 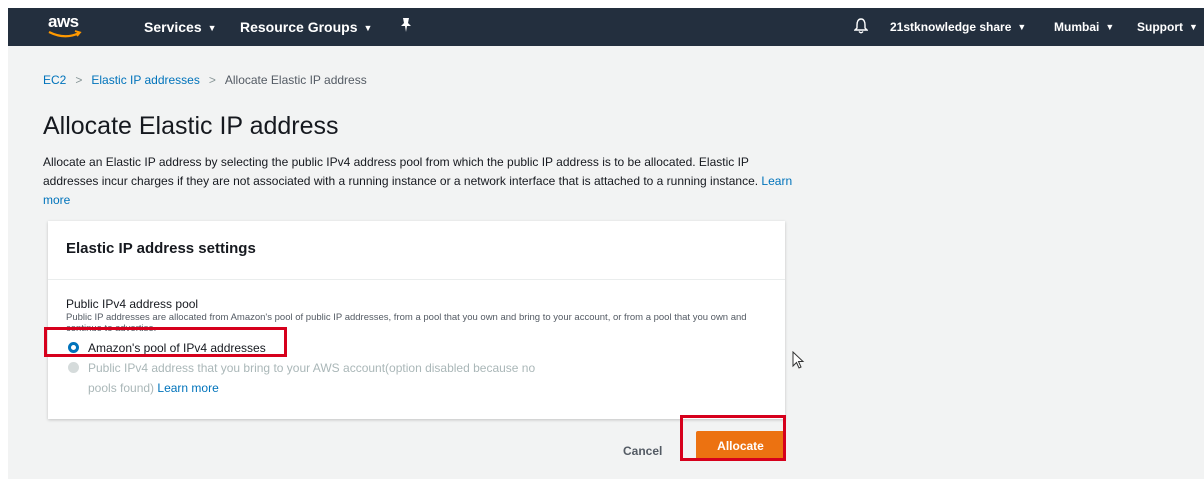 I want to click on aws-smile-icon, so click(x=65, y=34).